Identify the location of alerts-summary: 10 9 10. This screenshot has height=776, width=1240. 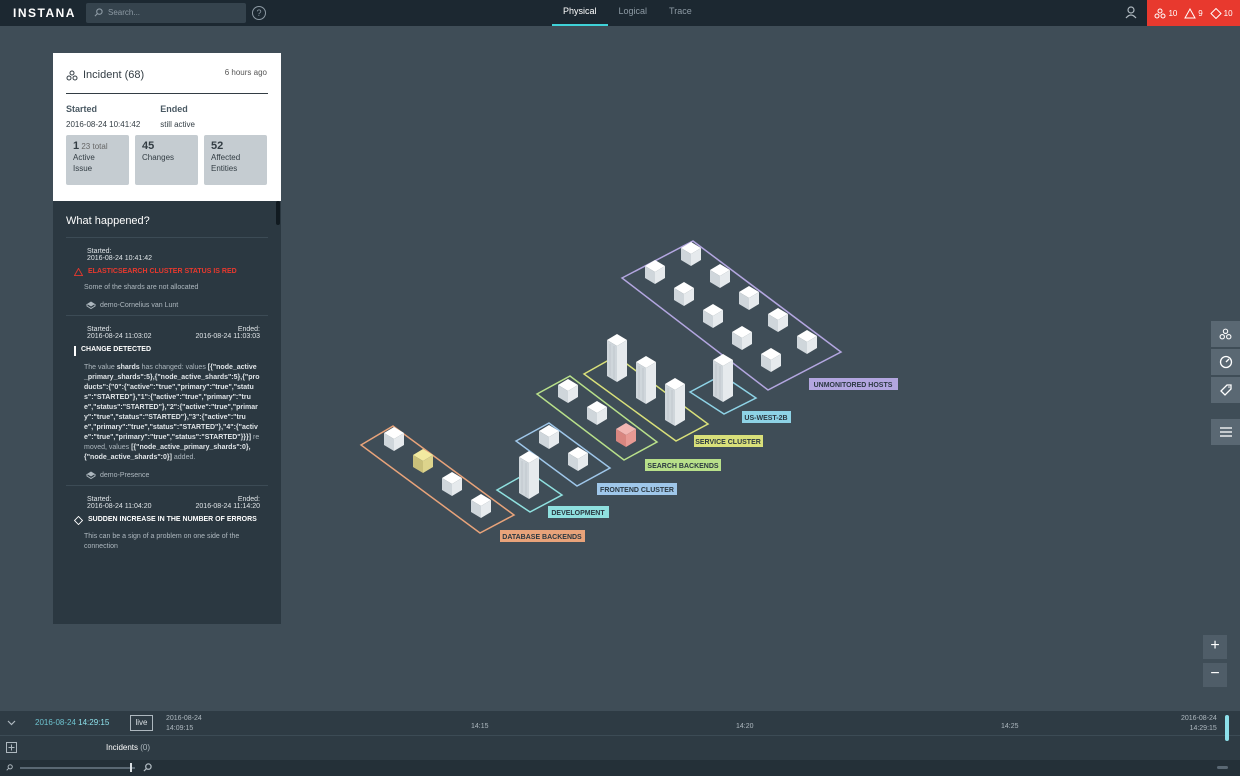
(1193, 13).